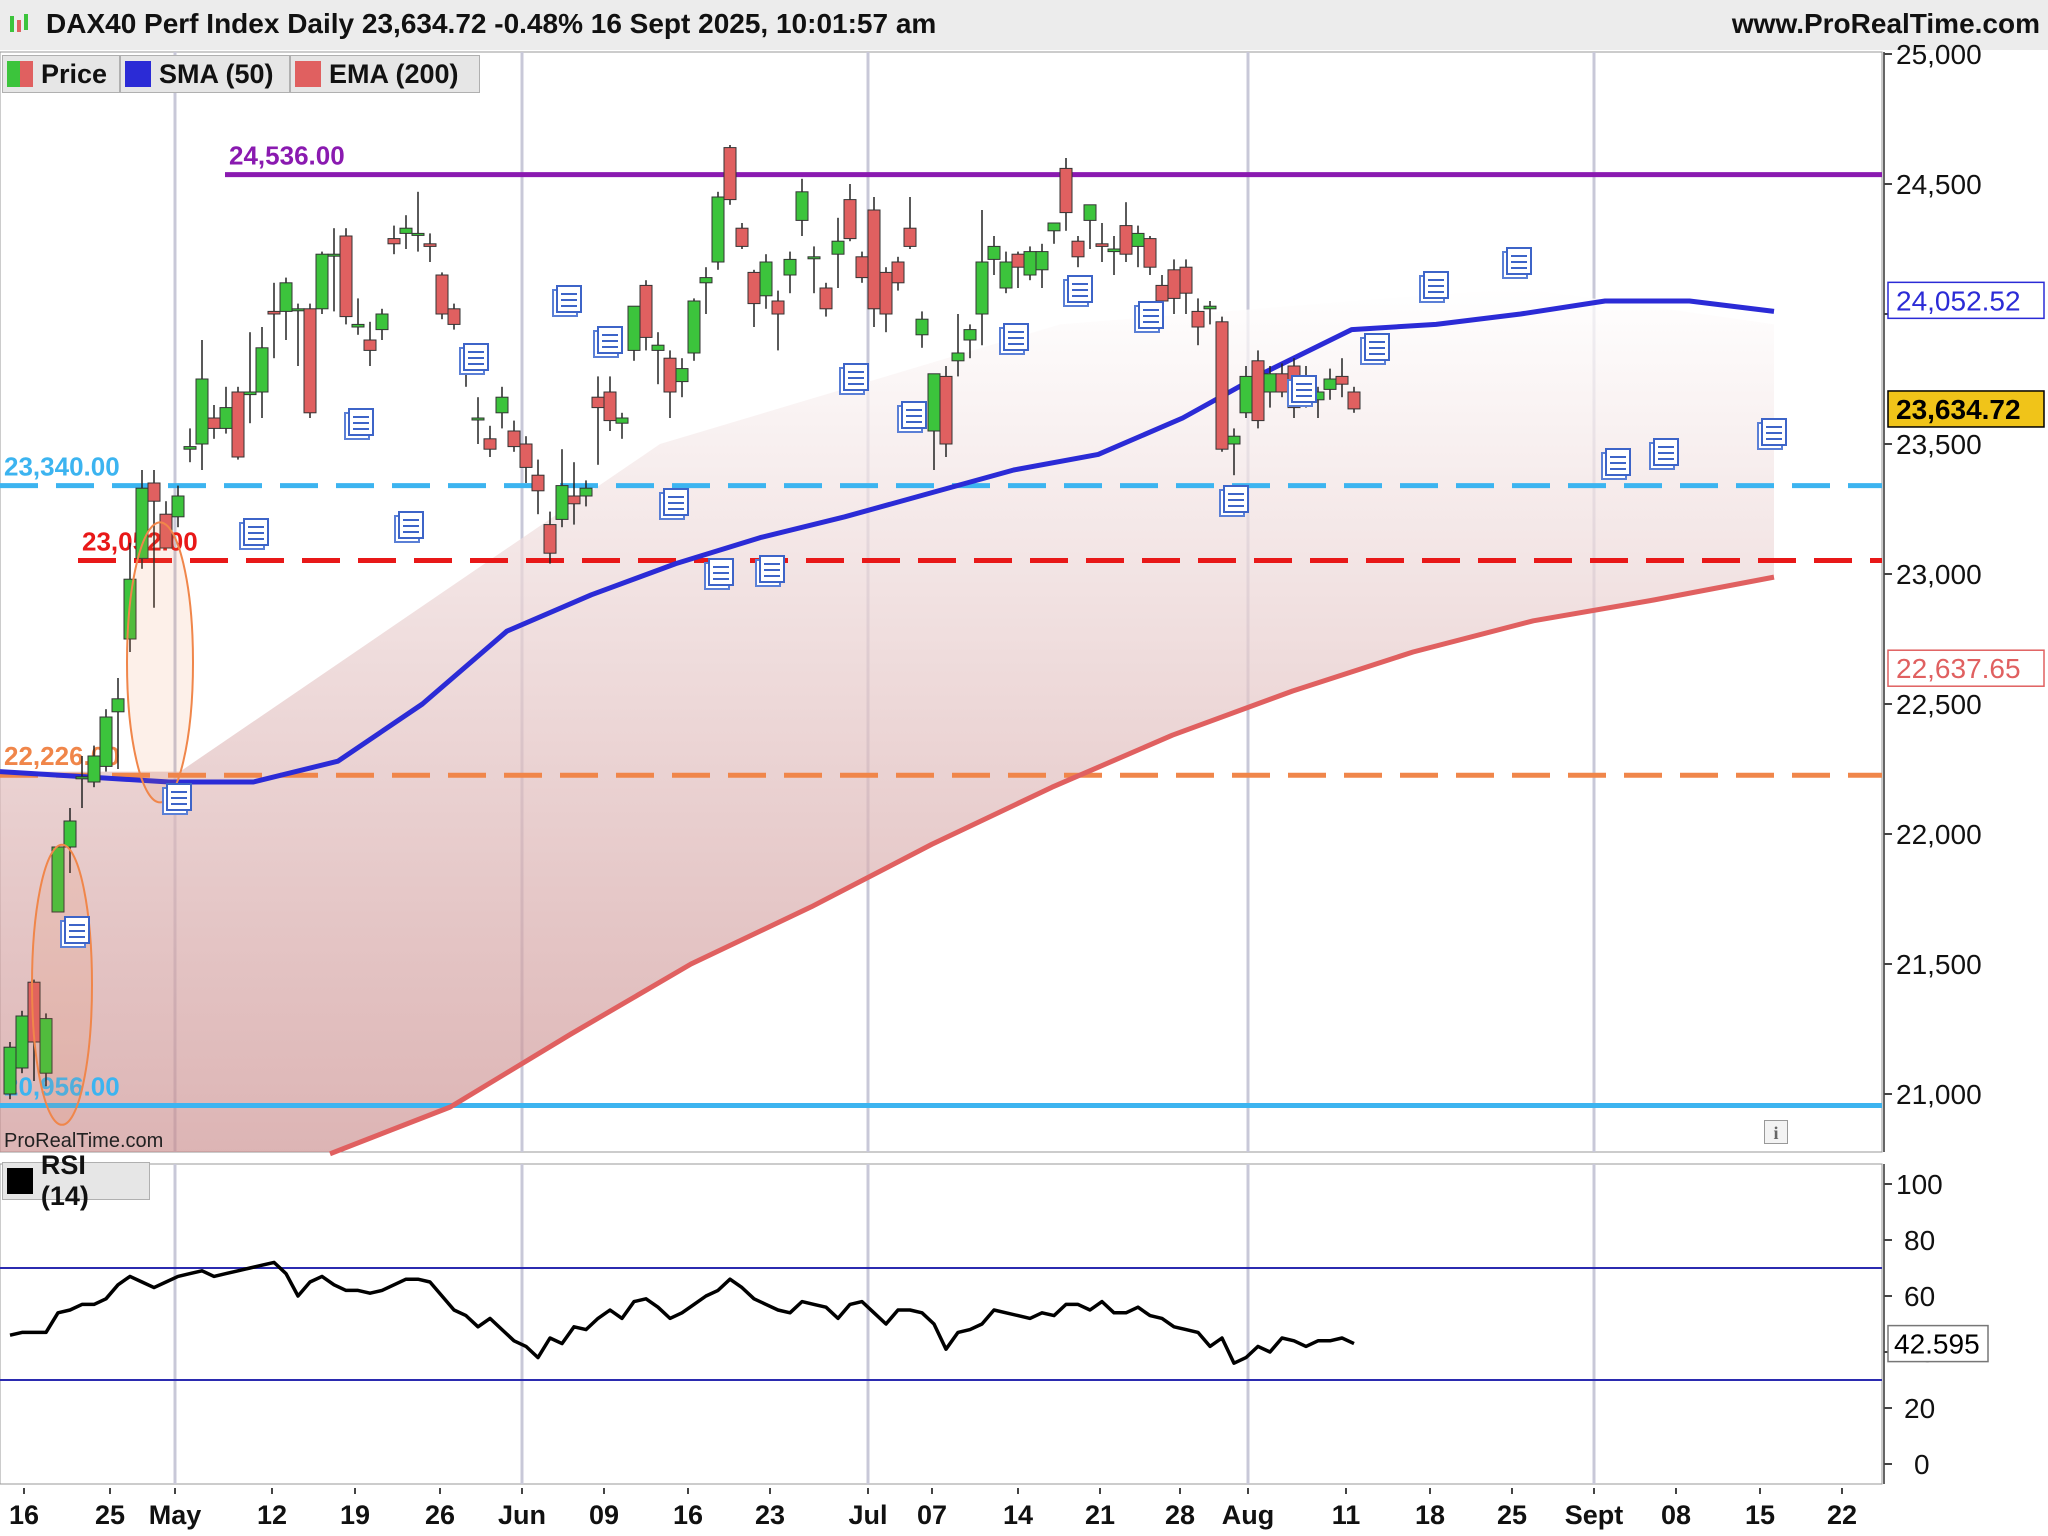 The width and height of the screenshot is (2048, 1536). What do you see at coordinates (175, 1515) in the screenshot?
I see `x-tick-label: May` at bounding box center [175, 1515].